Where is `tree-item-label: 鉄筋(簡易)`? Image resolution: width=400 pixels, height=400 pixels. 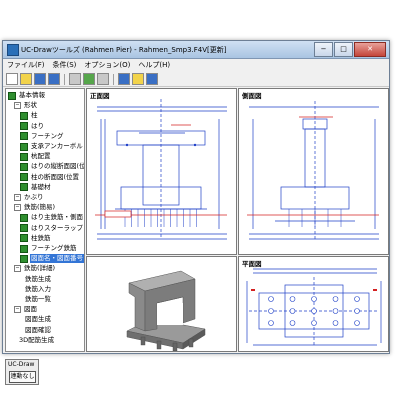
tree-item-label: 鉄筋(簡易) is located at coordinates (40, 207).